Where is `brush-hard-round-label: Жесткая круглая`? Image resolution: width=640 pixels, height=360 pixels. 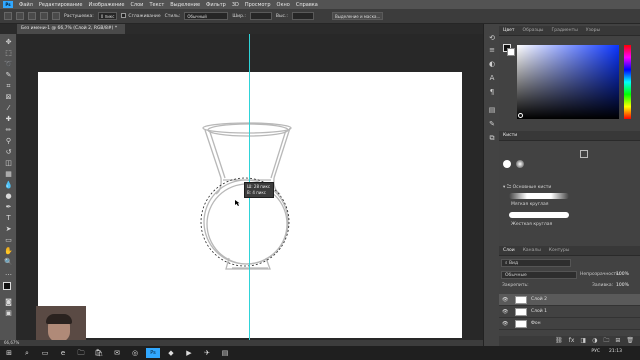 brush-hard-round-label: Жесткая круглая is located at coordinates (531, 224).